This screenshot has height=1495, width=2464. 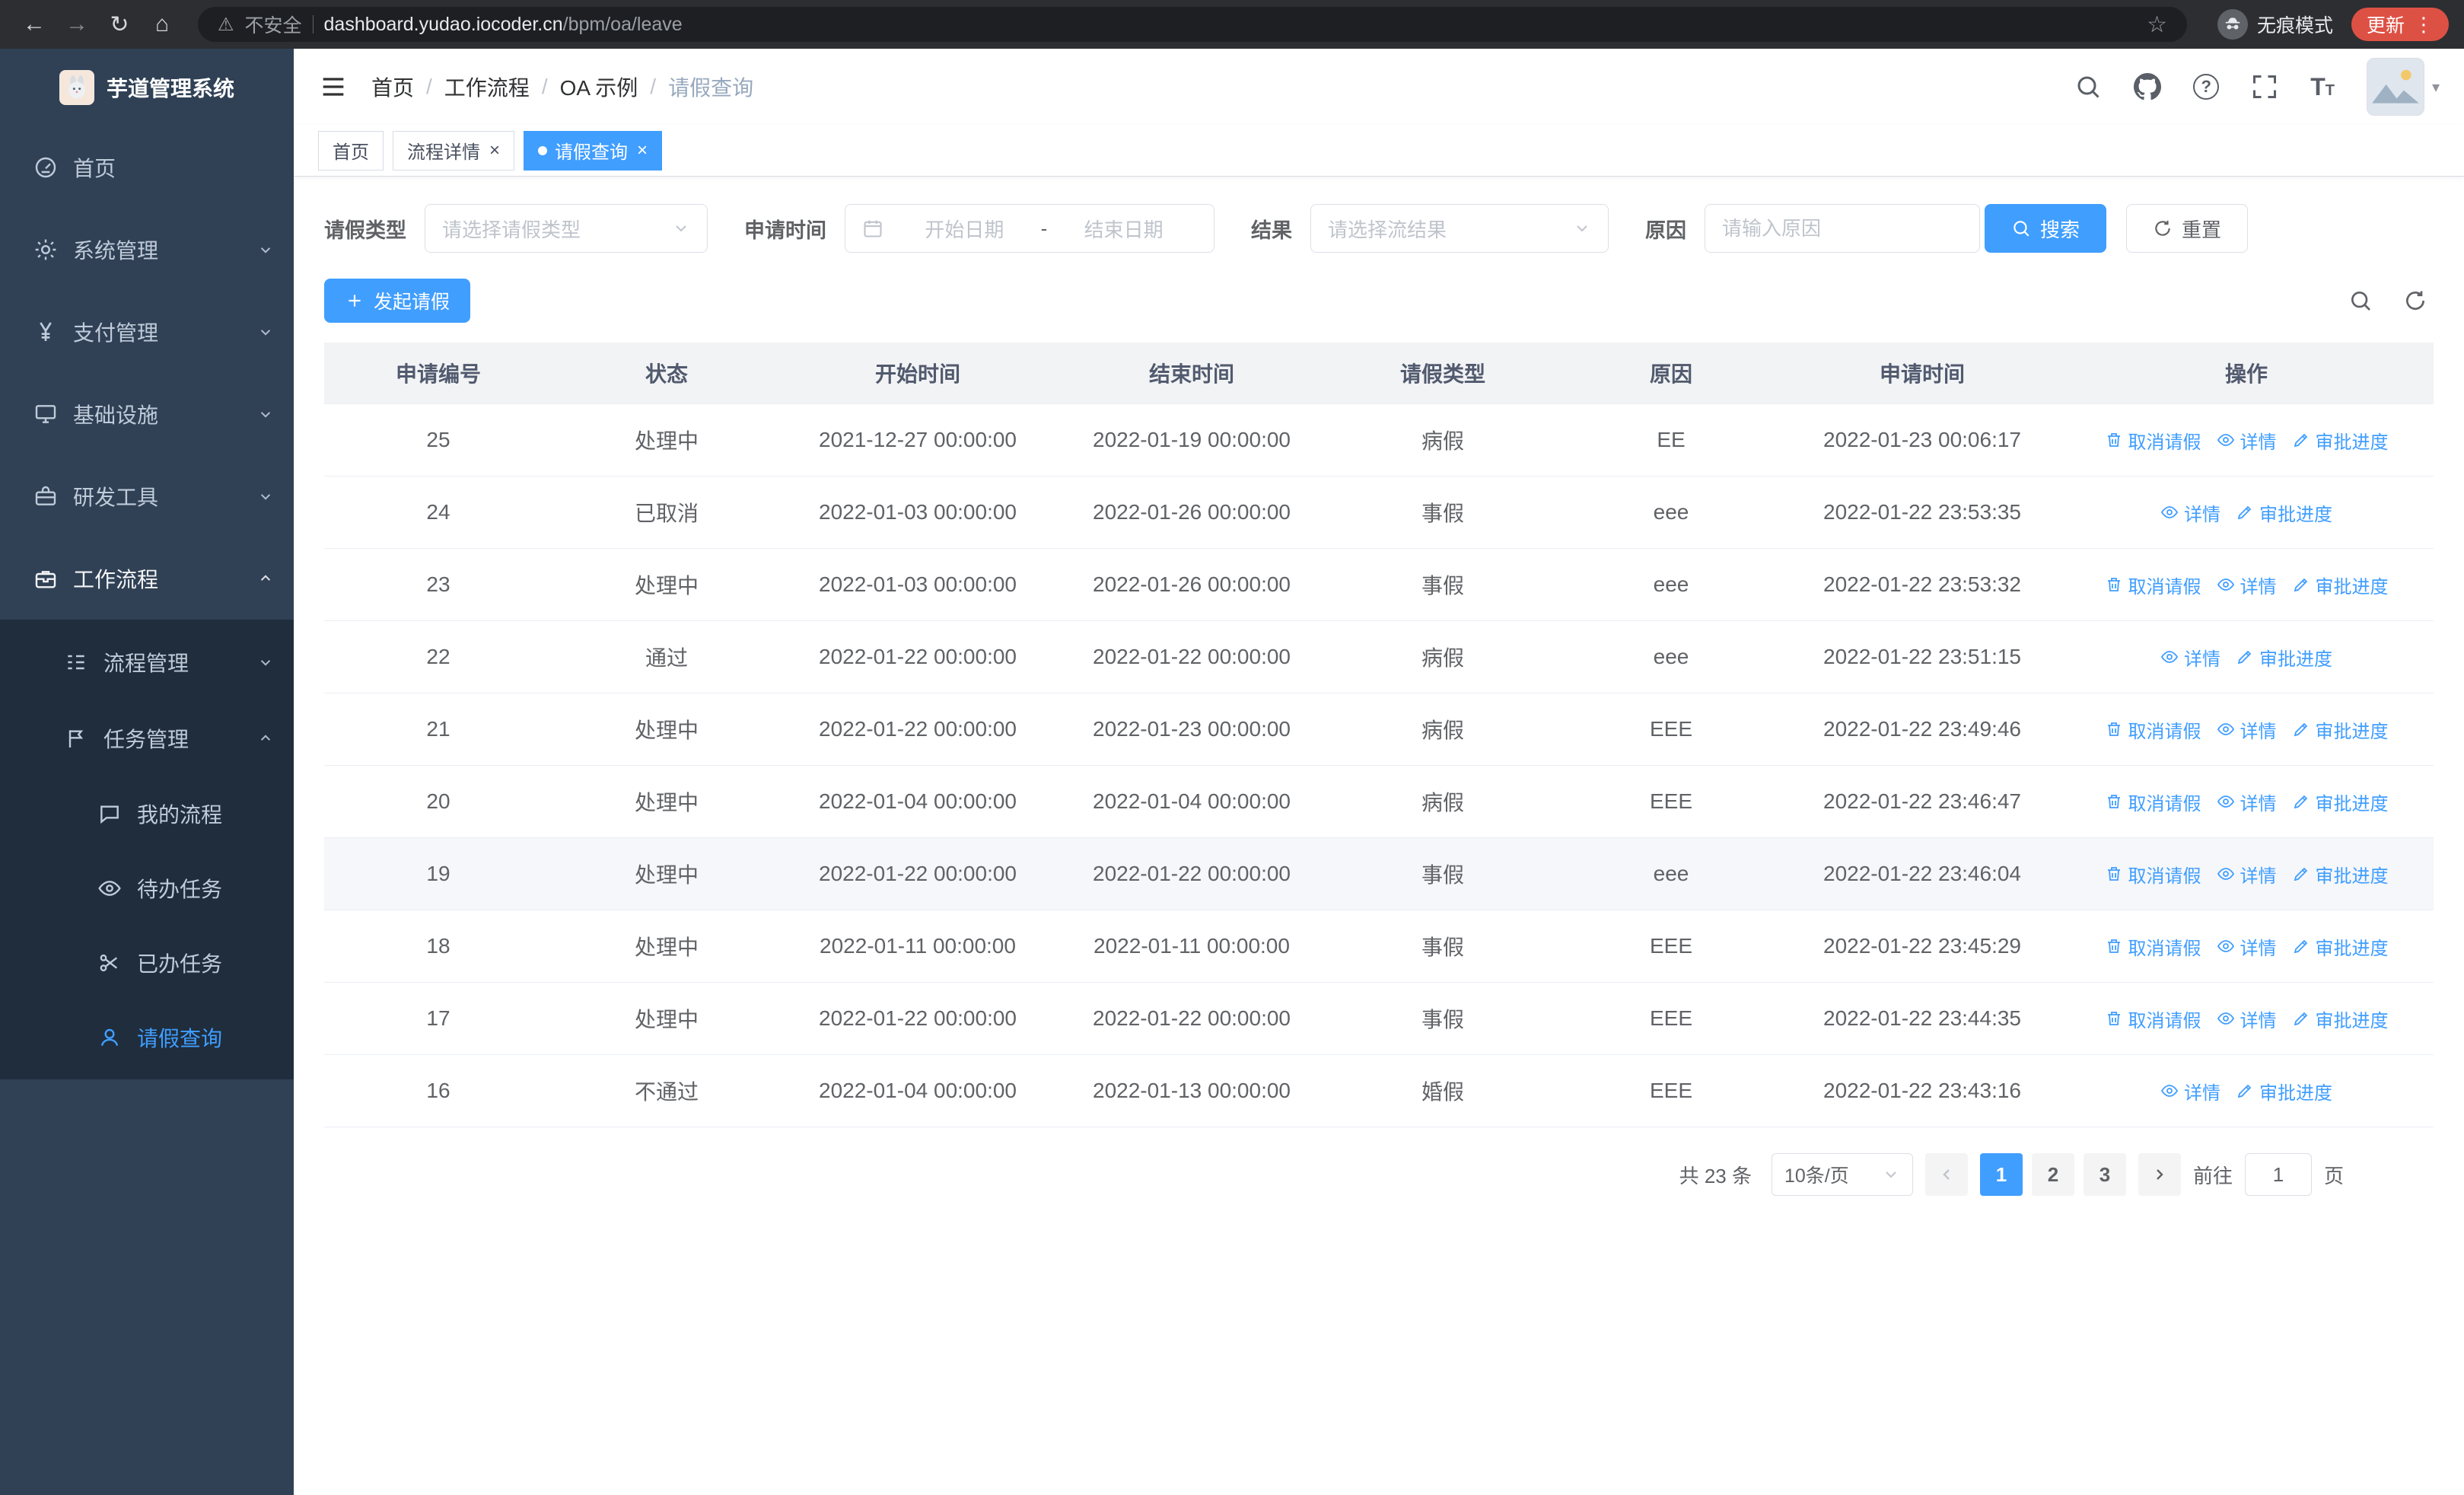 I want to click on browser-back-icon: ←, so click(x=34, y=24).